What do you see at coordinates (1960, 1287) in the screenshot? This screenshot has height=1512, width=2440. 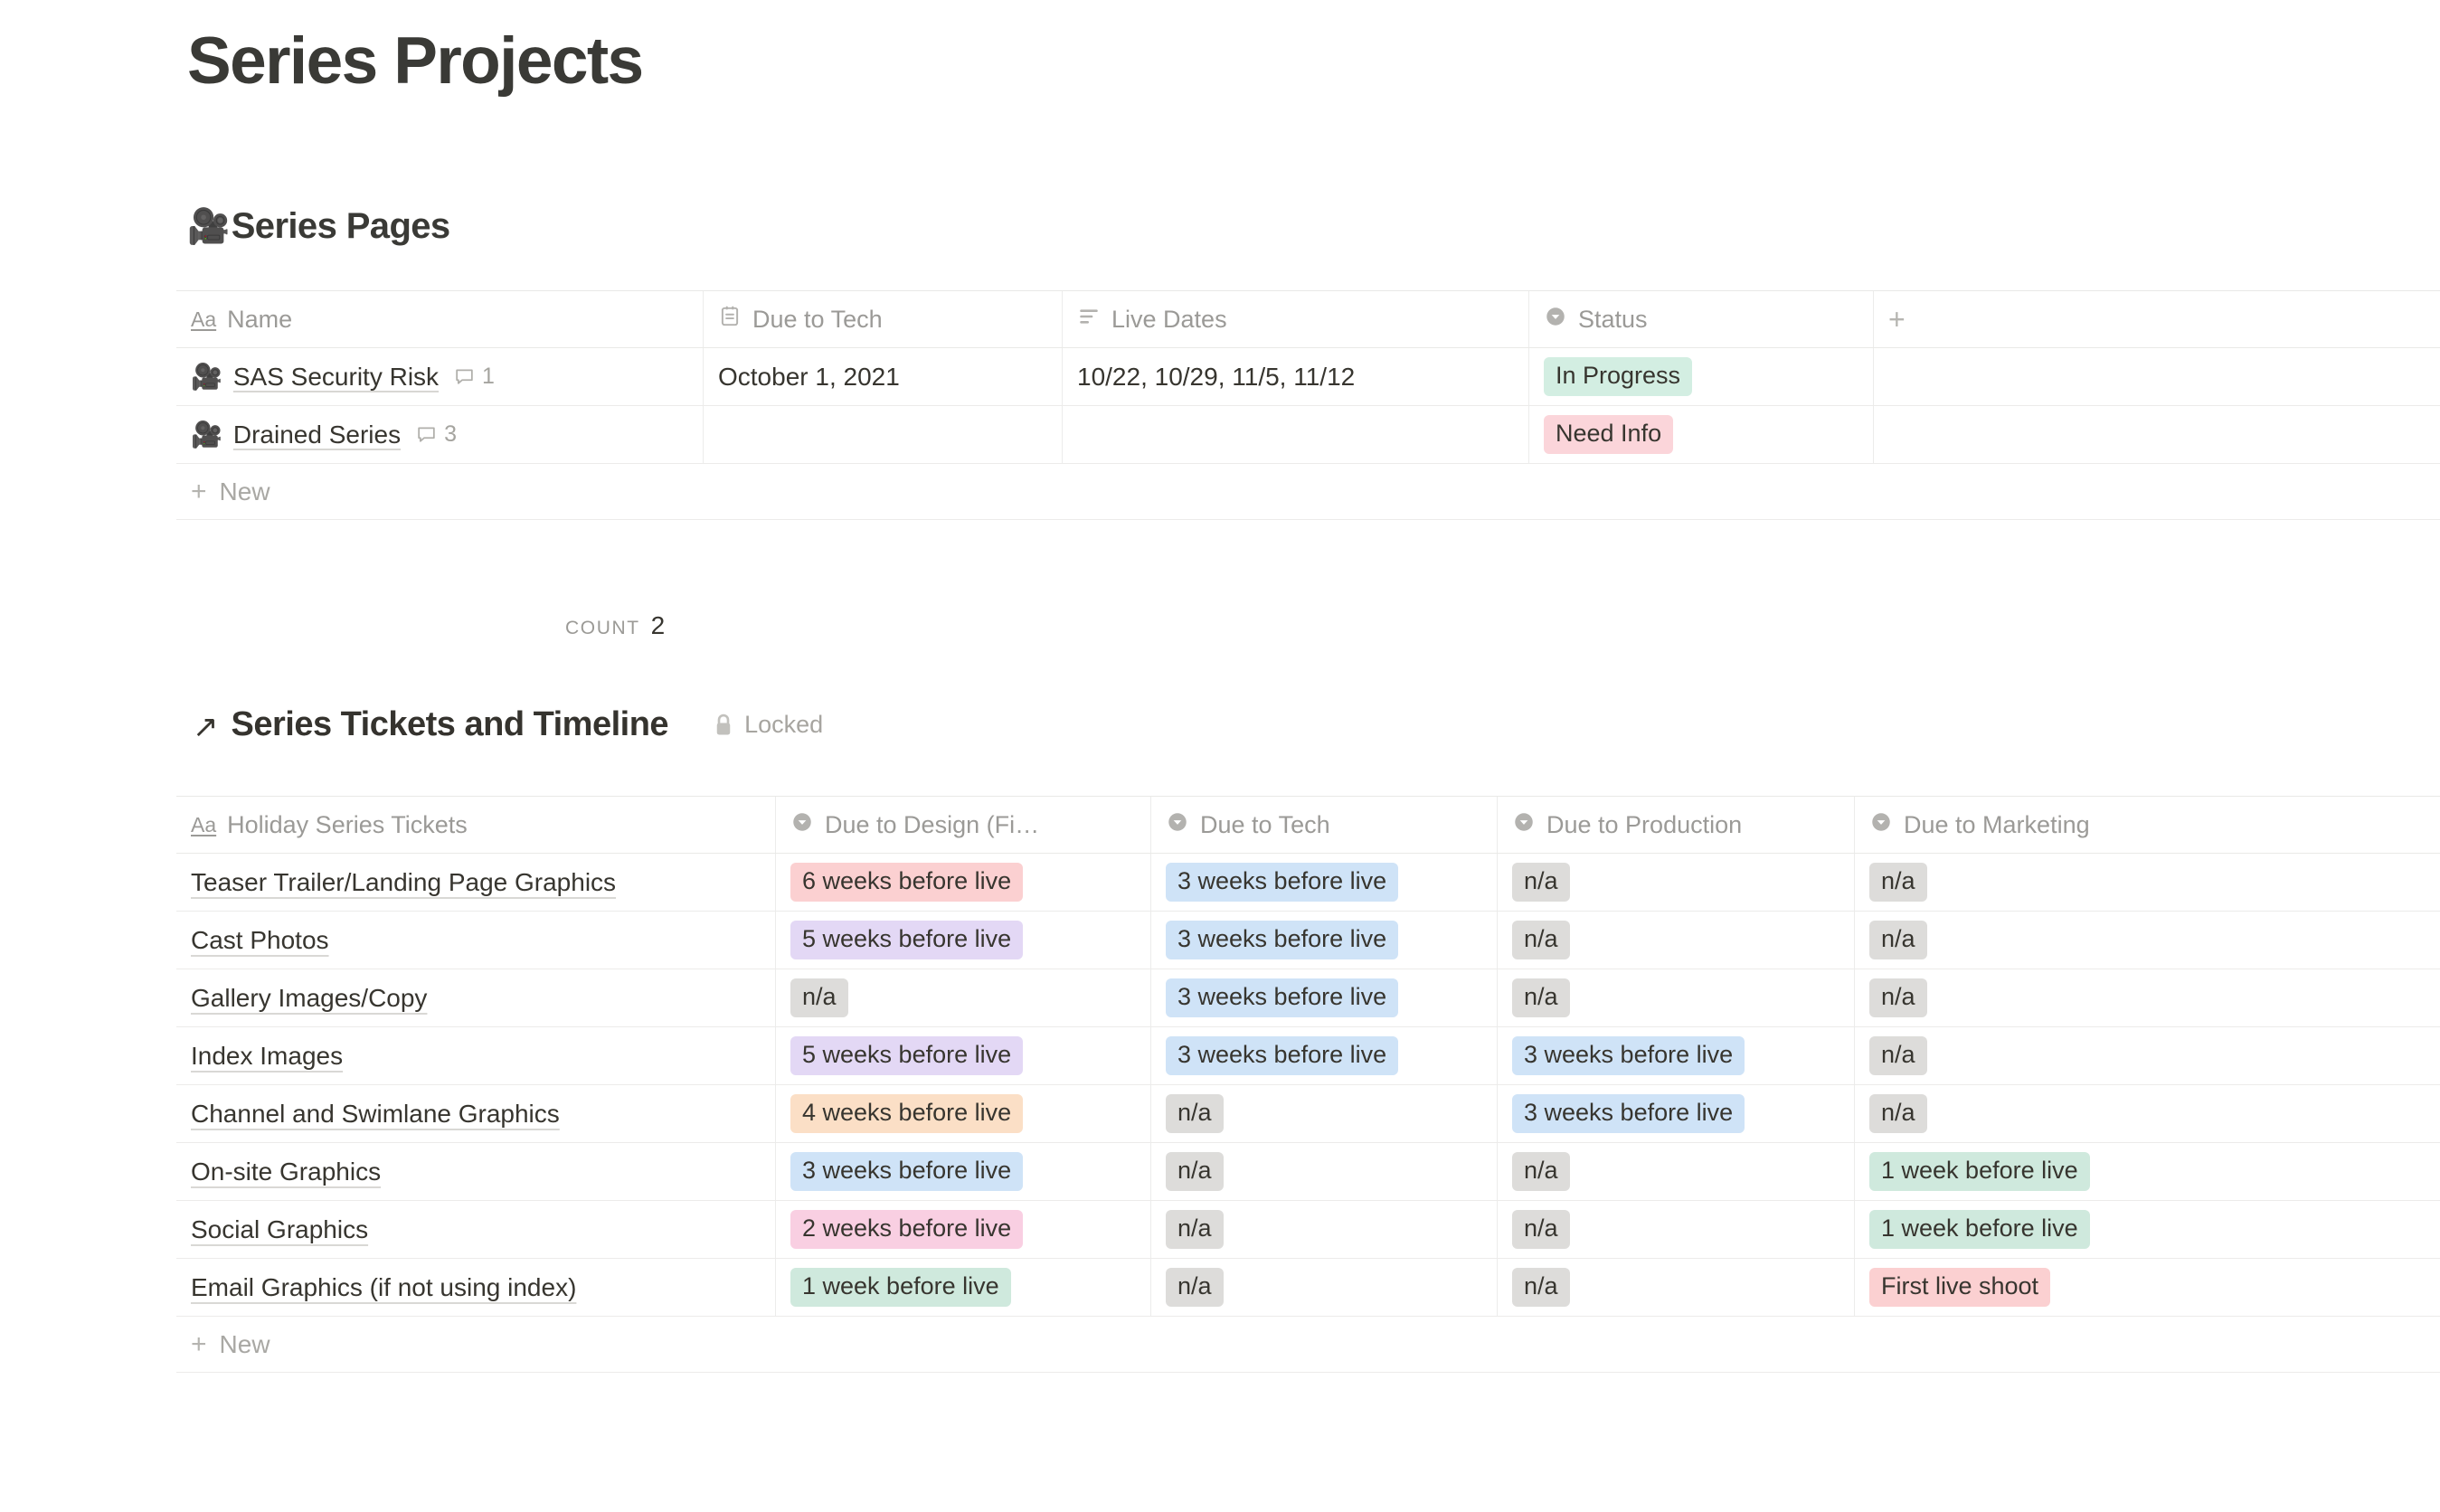 I see `select-badge: First live shoot` at bounding box center [1960, 1287].